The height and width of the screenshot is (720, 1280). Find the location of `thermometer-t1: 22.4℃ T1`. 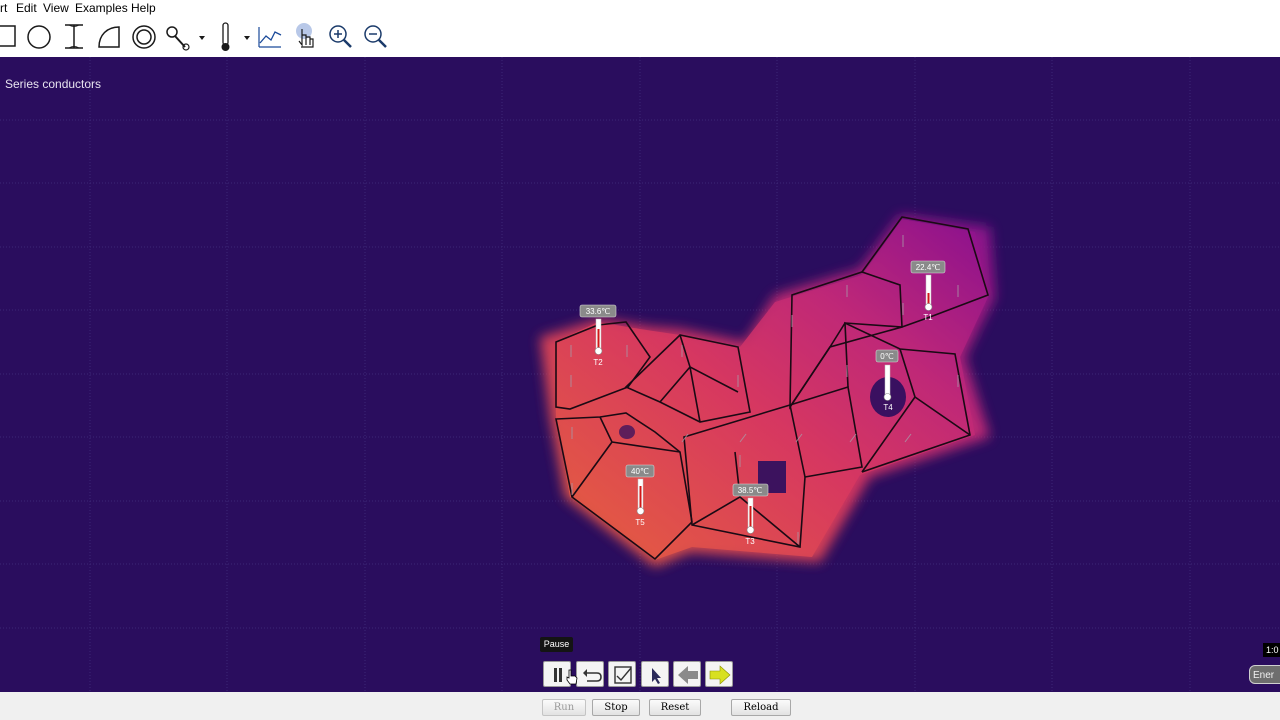

thermometer-t1: 22.4℃ T1 is located at coordinates (928, 291).